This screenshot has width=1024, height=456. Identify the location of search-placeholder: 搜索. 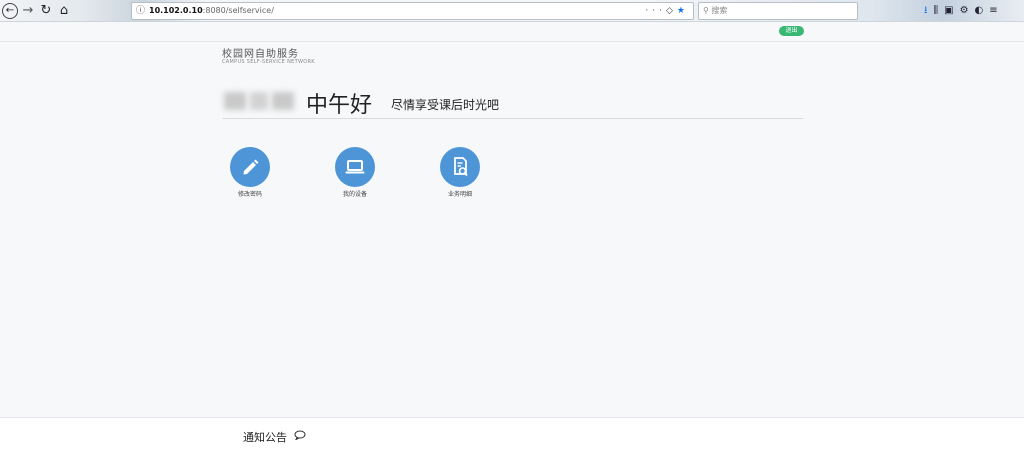
(719, 10).